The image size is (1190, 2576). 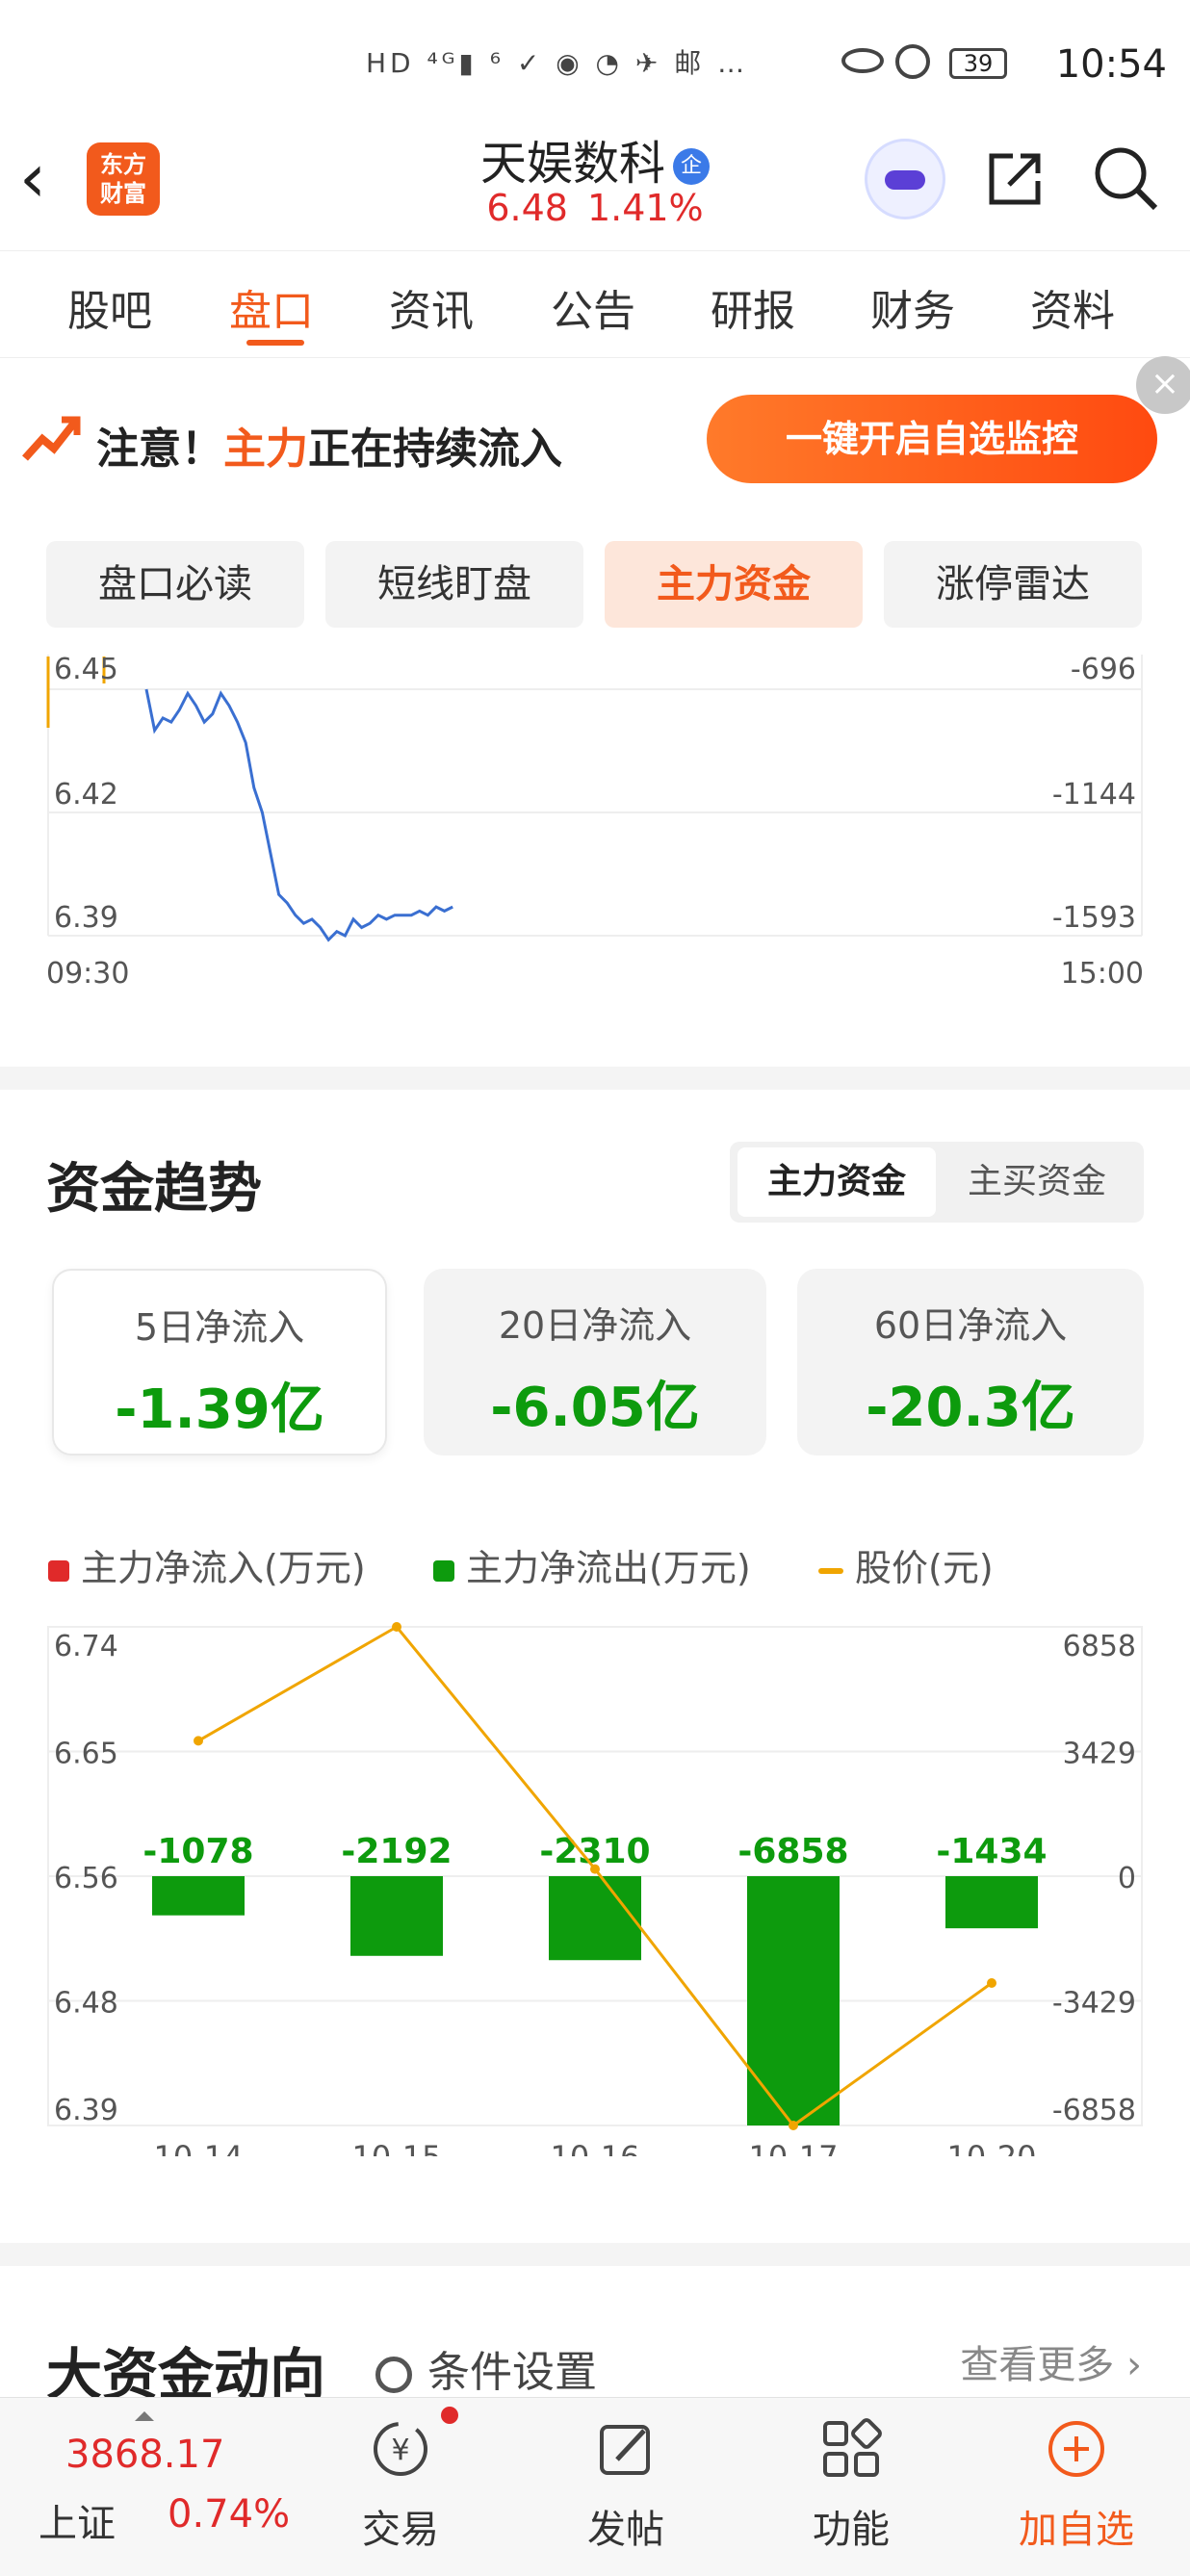 I want to click on right-tick: -696, so click(x=1103, y=670).